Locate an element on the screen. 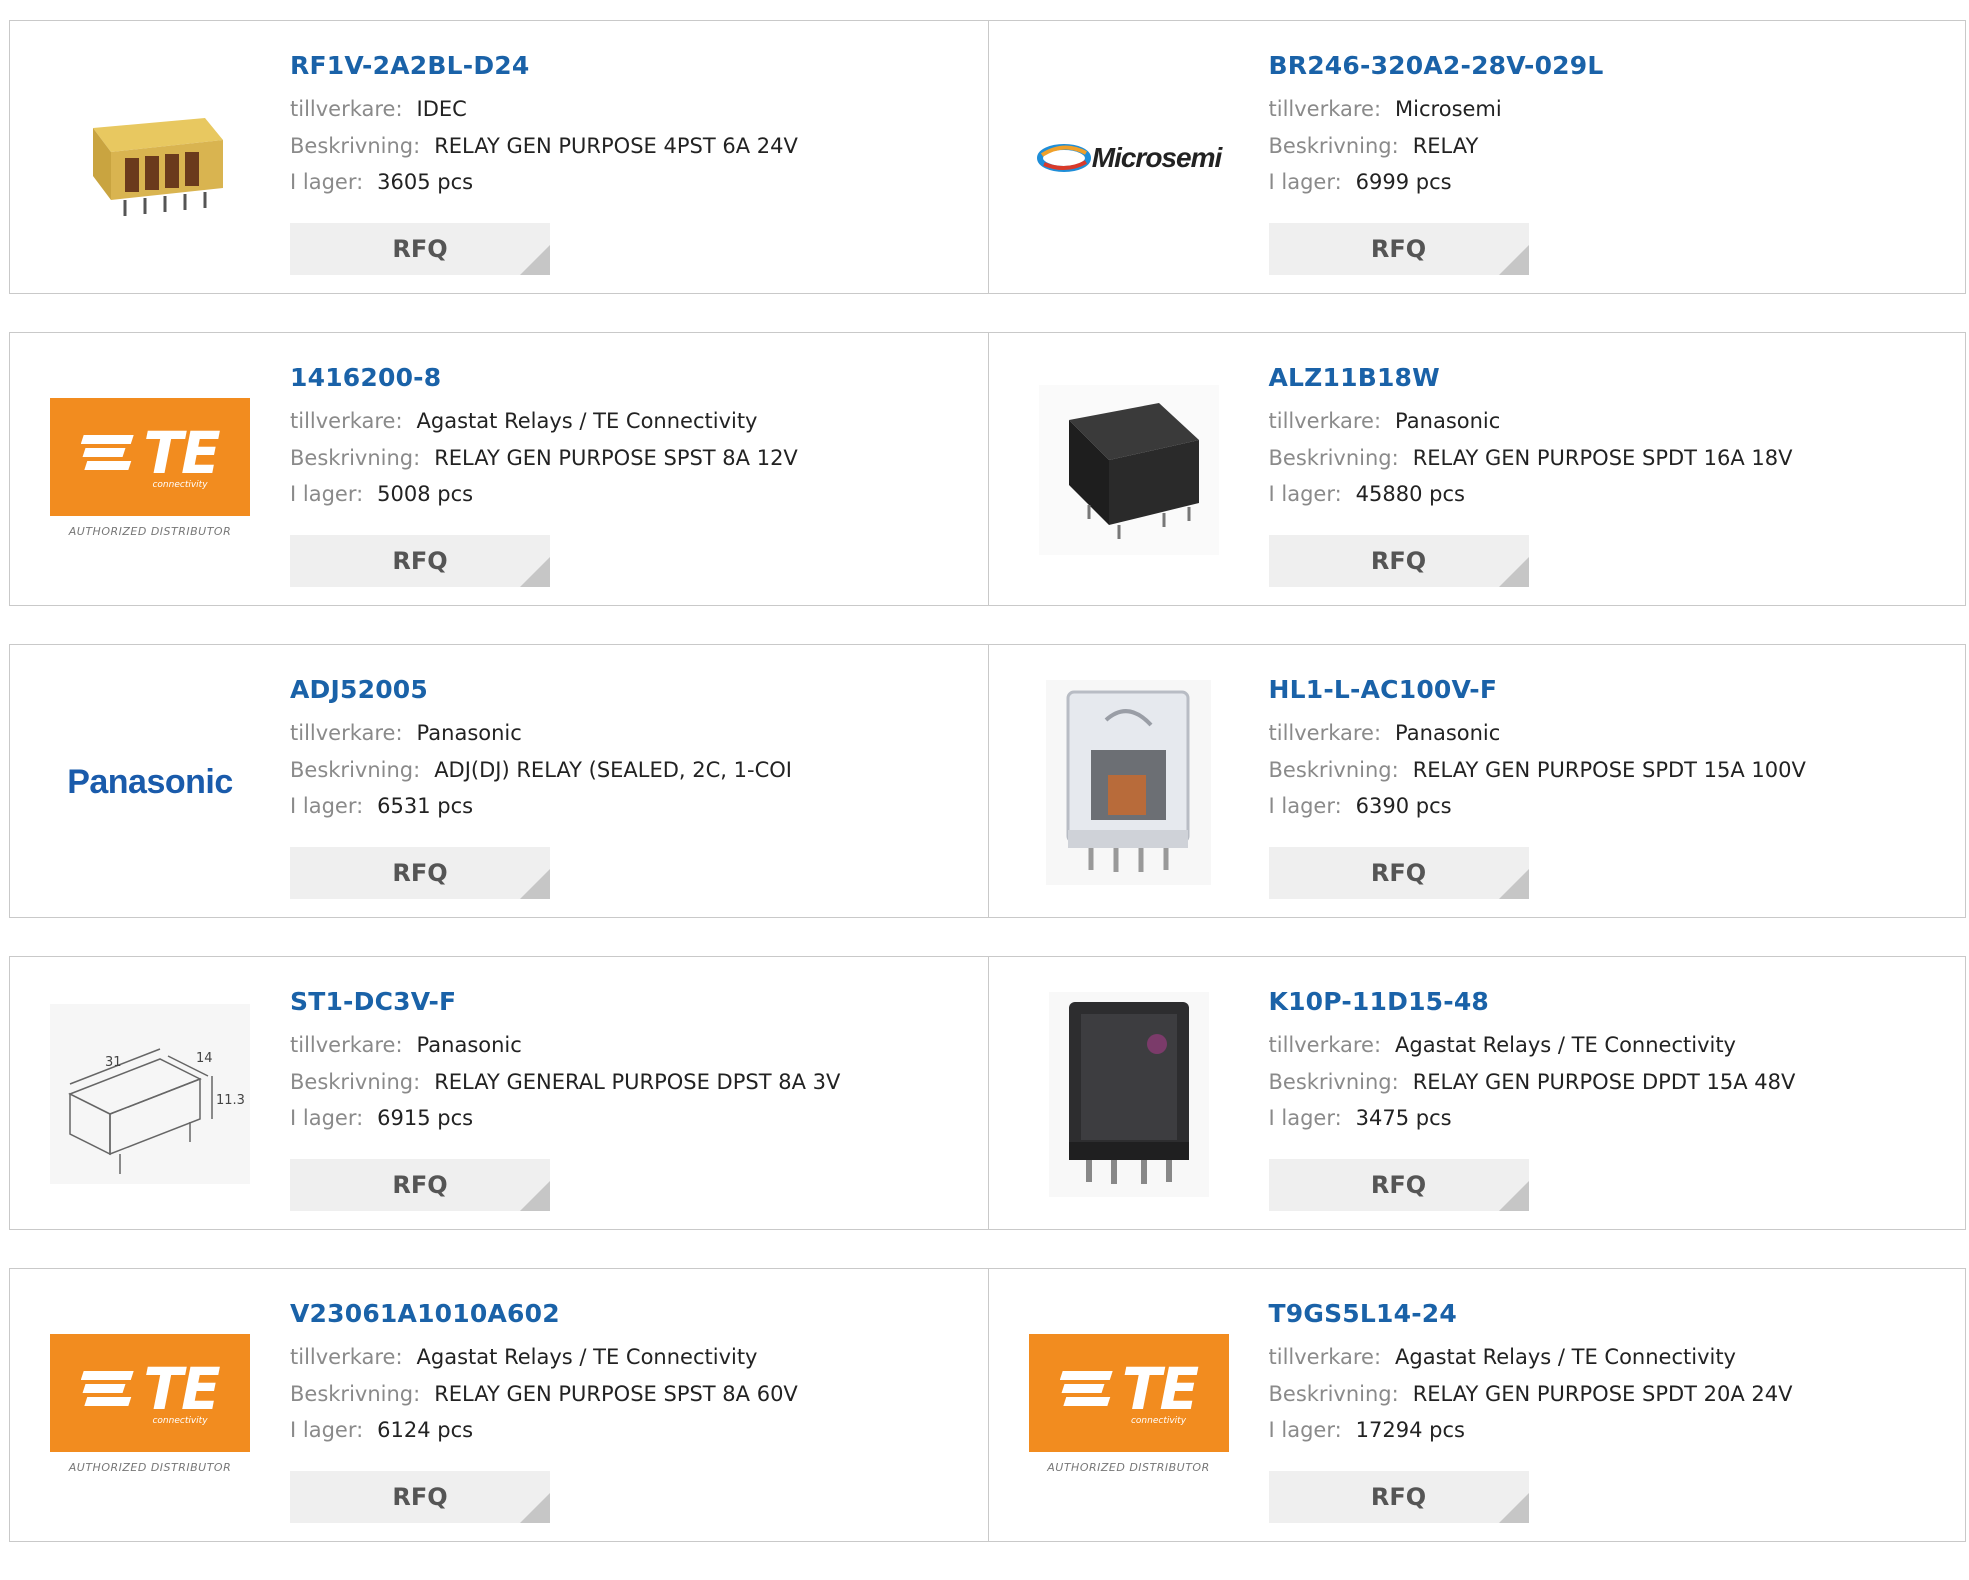 The width and height of the screenshot is (1969, 1580). stock-line: I lager: 6124 pcs is located at coordinates (544, 1430).